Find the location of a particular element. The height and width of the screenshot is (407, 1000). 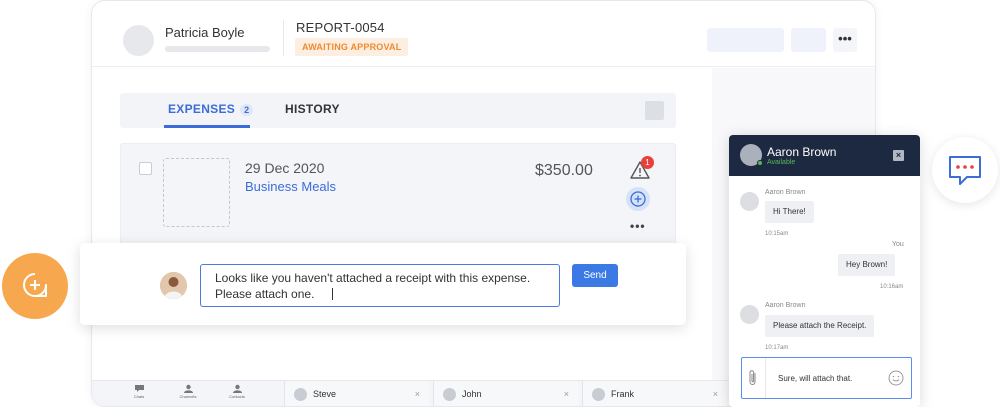

footer-nav-channels: Channels is located at coordinates (188, 391).